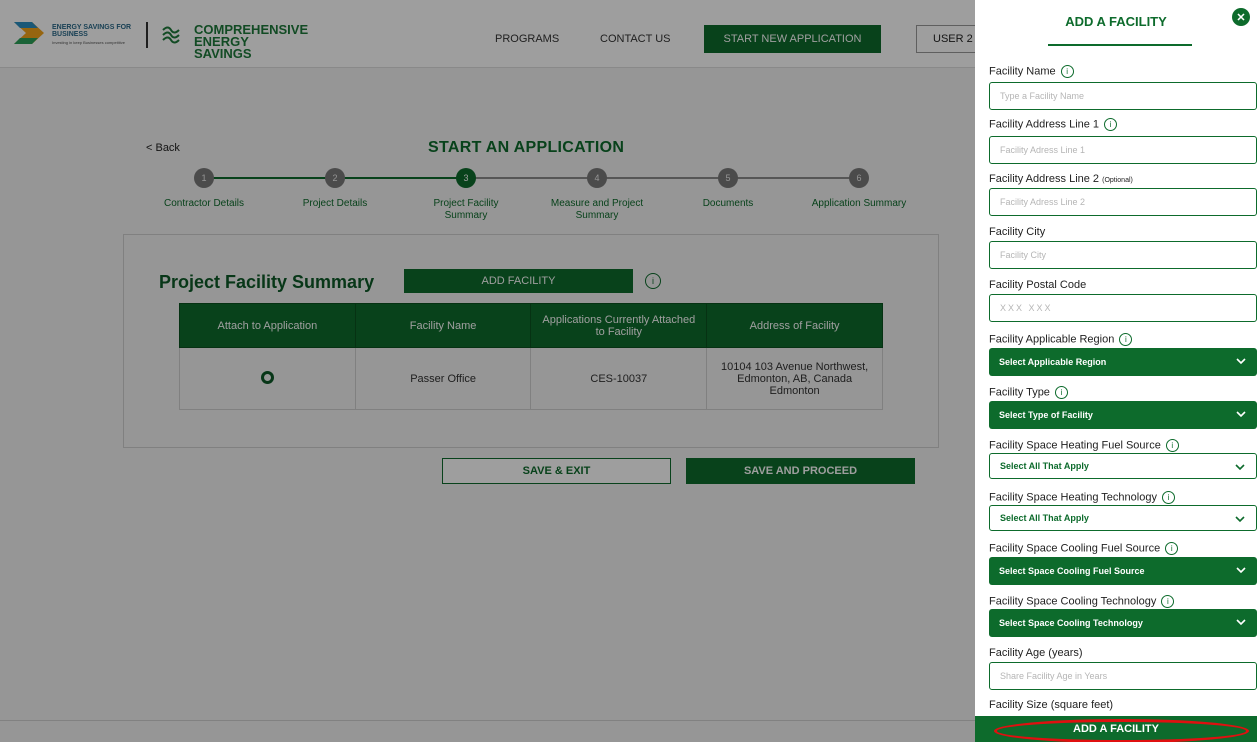 This screenshot has width=1257, height=742. What do you see at coordinates (1123, 415) in the screenshot?
I see `facility-type-select: Select Type of Facility` at bounding box center [1123, 415].